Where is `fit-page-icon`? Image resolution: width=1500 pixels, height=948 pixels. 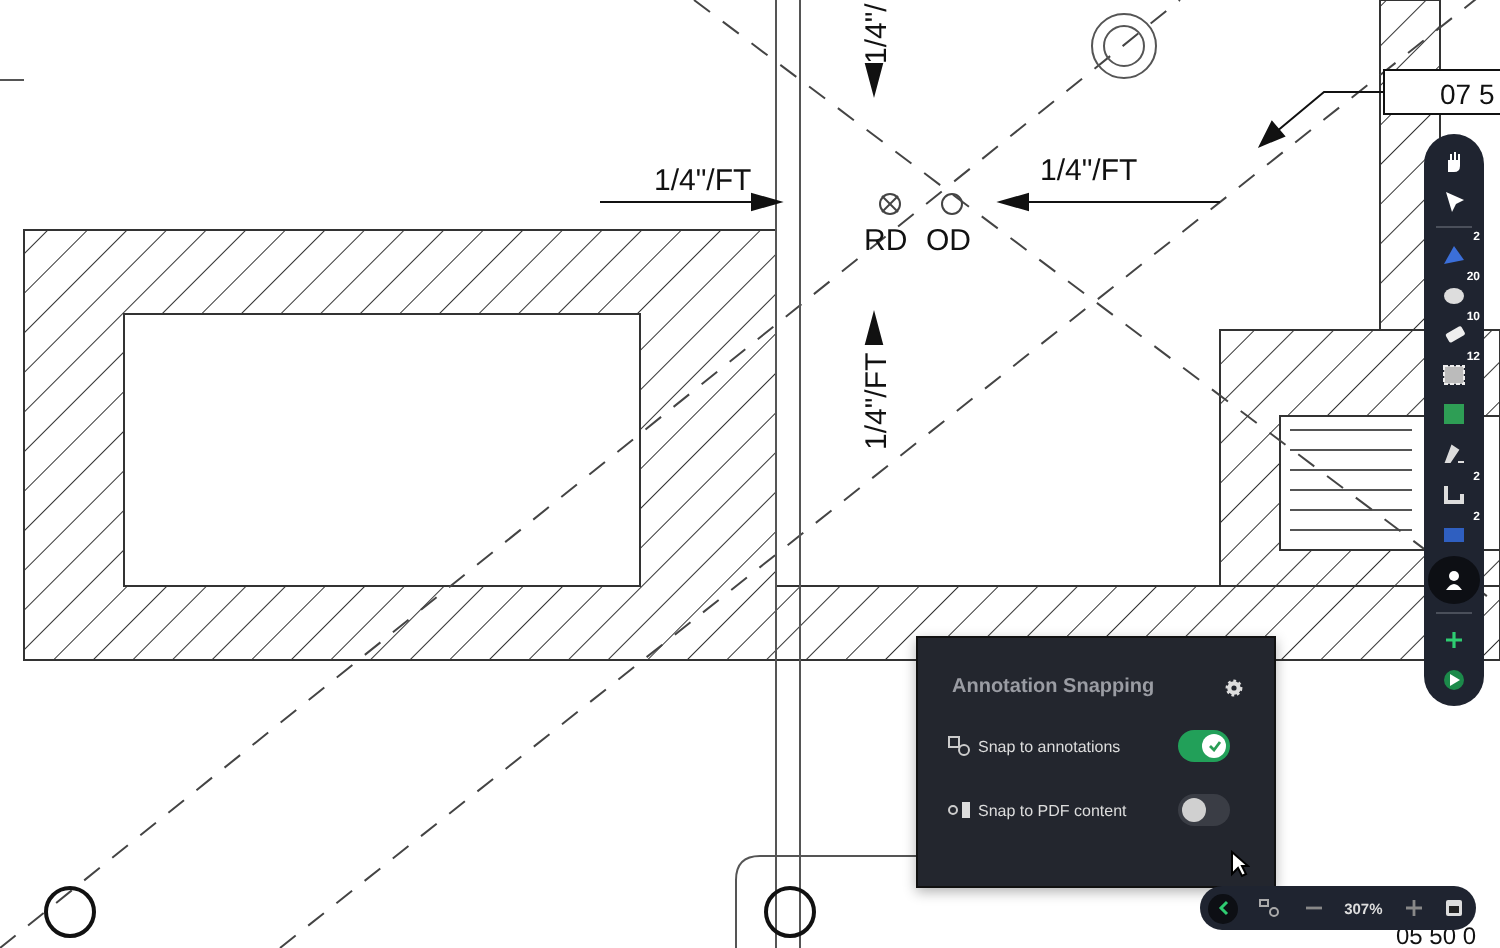 fit-page-icon is located at coordinates (1453, 908).